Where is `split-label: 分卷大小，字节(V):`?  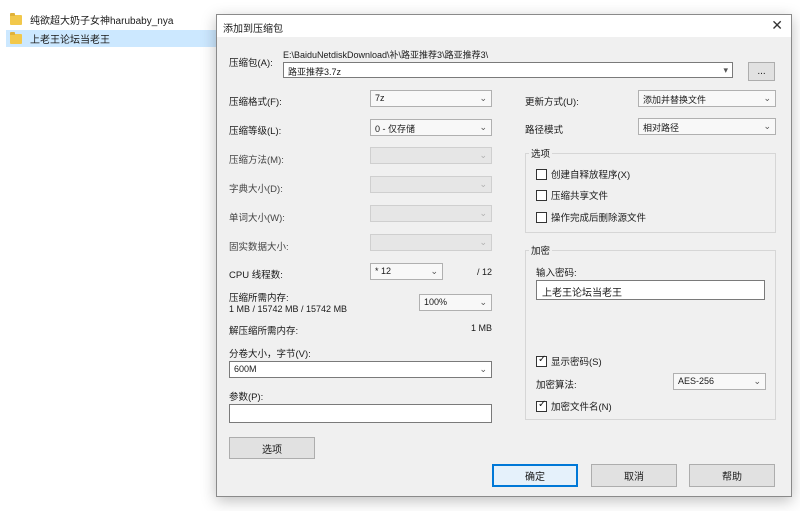 split-label: 分卷大小，字节(V): is located at coordinates (270, 354).